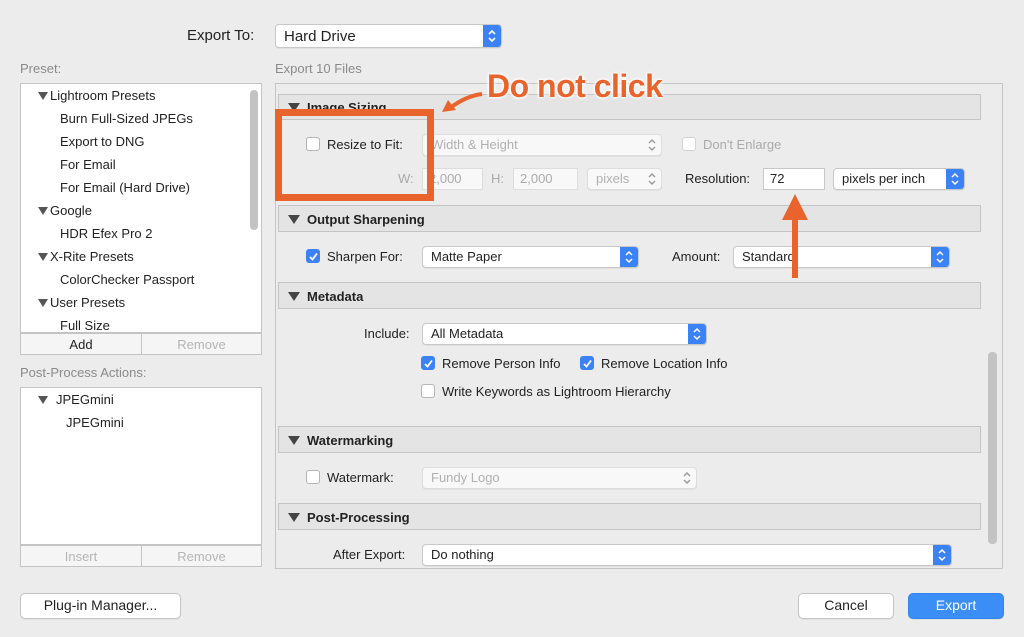  What do you see at coordinates (696, 256) in the screenshot?
I see `amount-label: Amount:` at bounding box center [696, 256].